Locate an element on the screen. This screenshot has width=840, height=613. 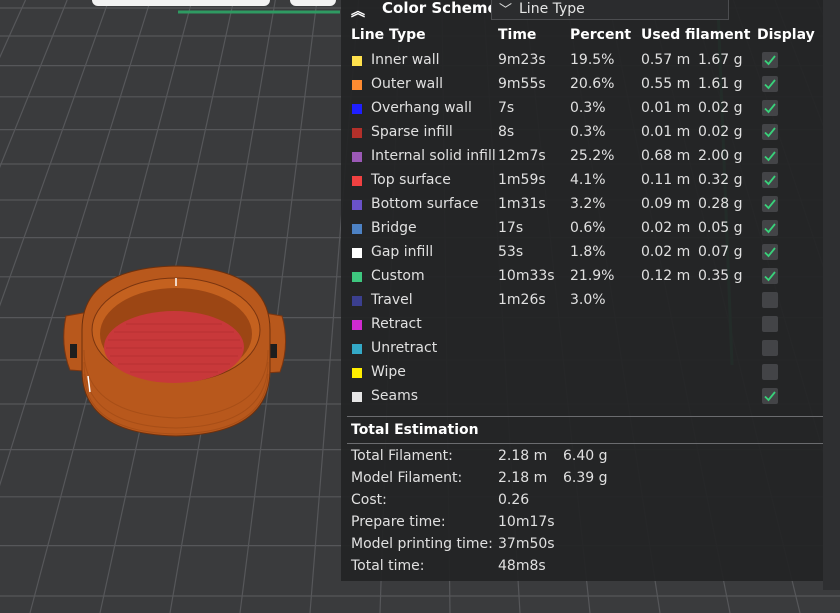
color-scheme-dropdown: ﹀ Line Type is located at coordinates (610, 10).